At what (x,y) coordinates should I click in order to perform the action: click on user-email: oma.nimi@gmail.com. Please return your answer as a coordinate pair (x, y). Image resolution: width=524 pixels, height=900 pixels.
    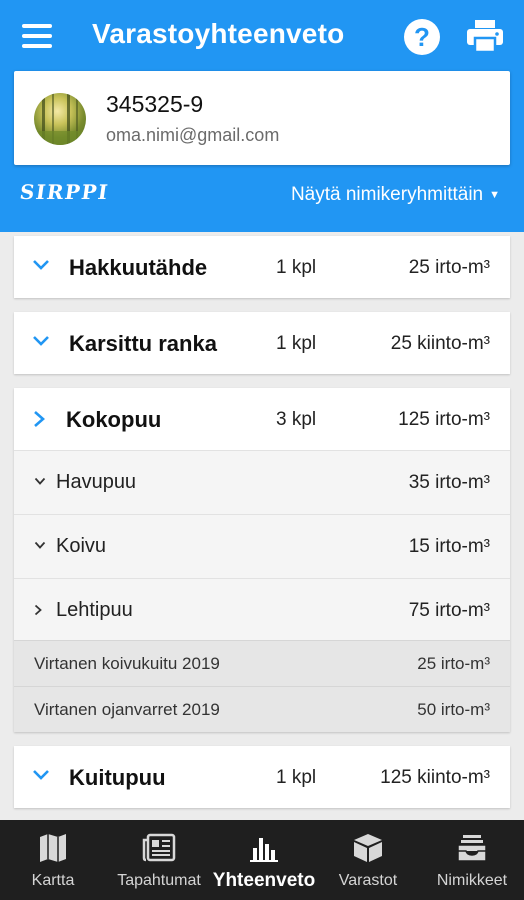
    Looking at the image, I should click on (193, 135).